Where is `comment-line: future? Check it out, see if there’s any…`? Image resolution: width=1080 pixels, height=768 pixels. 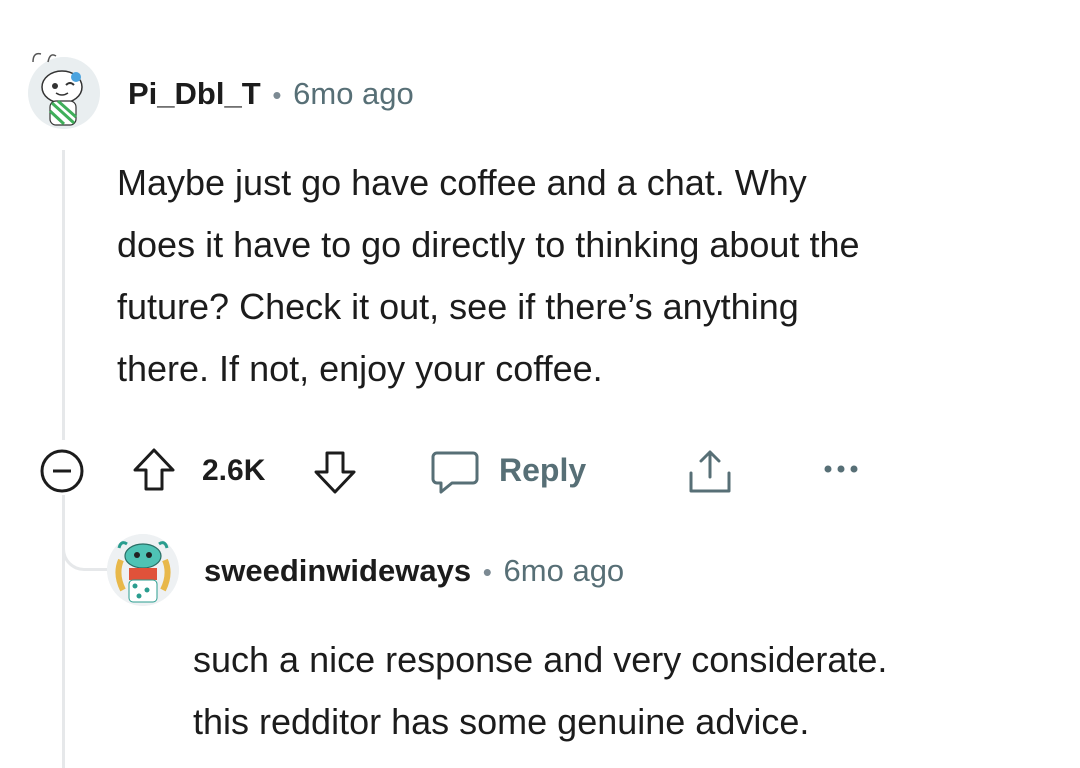 comment-line: future? Check it out, see if there’s any… is located at coordinates (458, 306).